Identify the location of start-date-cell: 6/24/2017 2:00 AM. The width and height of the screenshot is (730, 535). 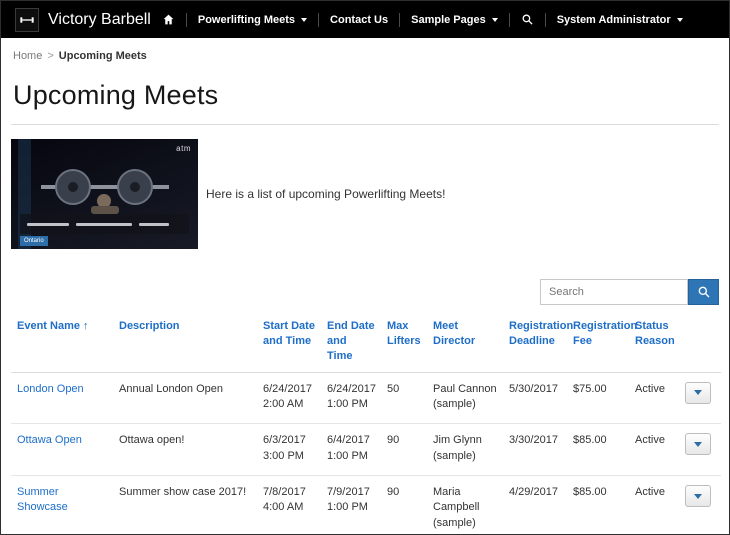
(289, 398).